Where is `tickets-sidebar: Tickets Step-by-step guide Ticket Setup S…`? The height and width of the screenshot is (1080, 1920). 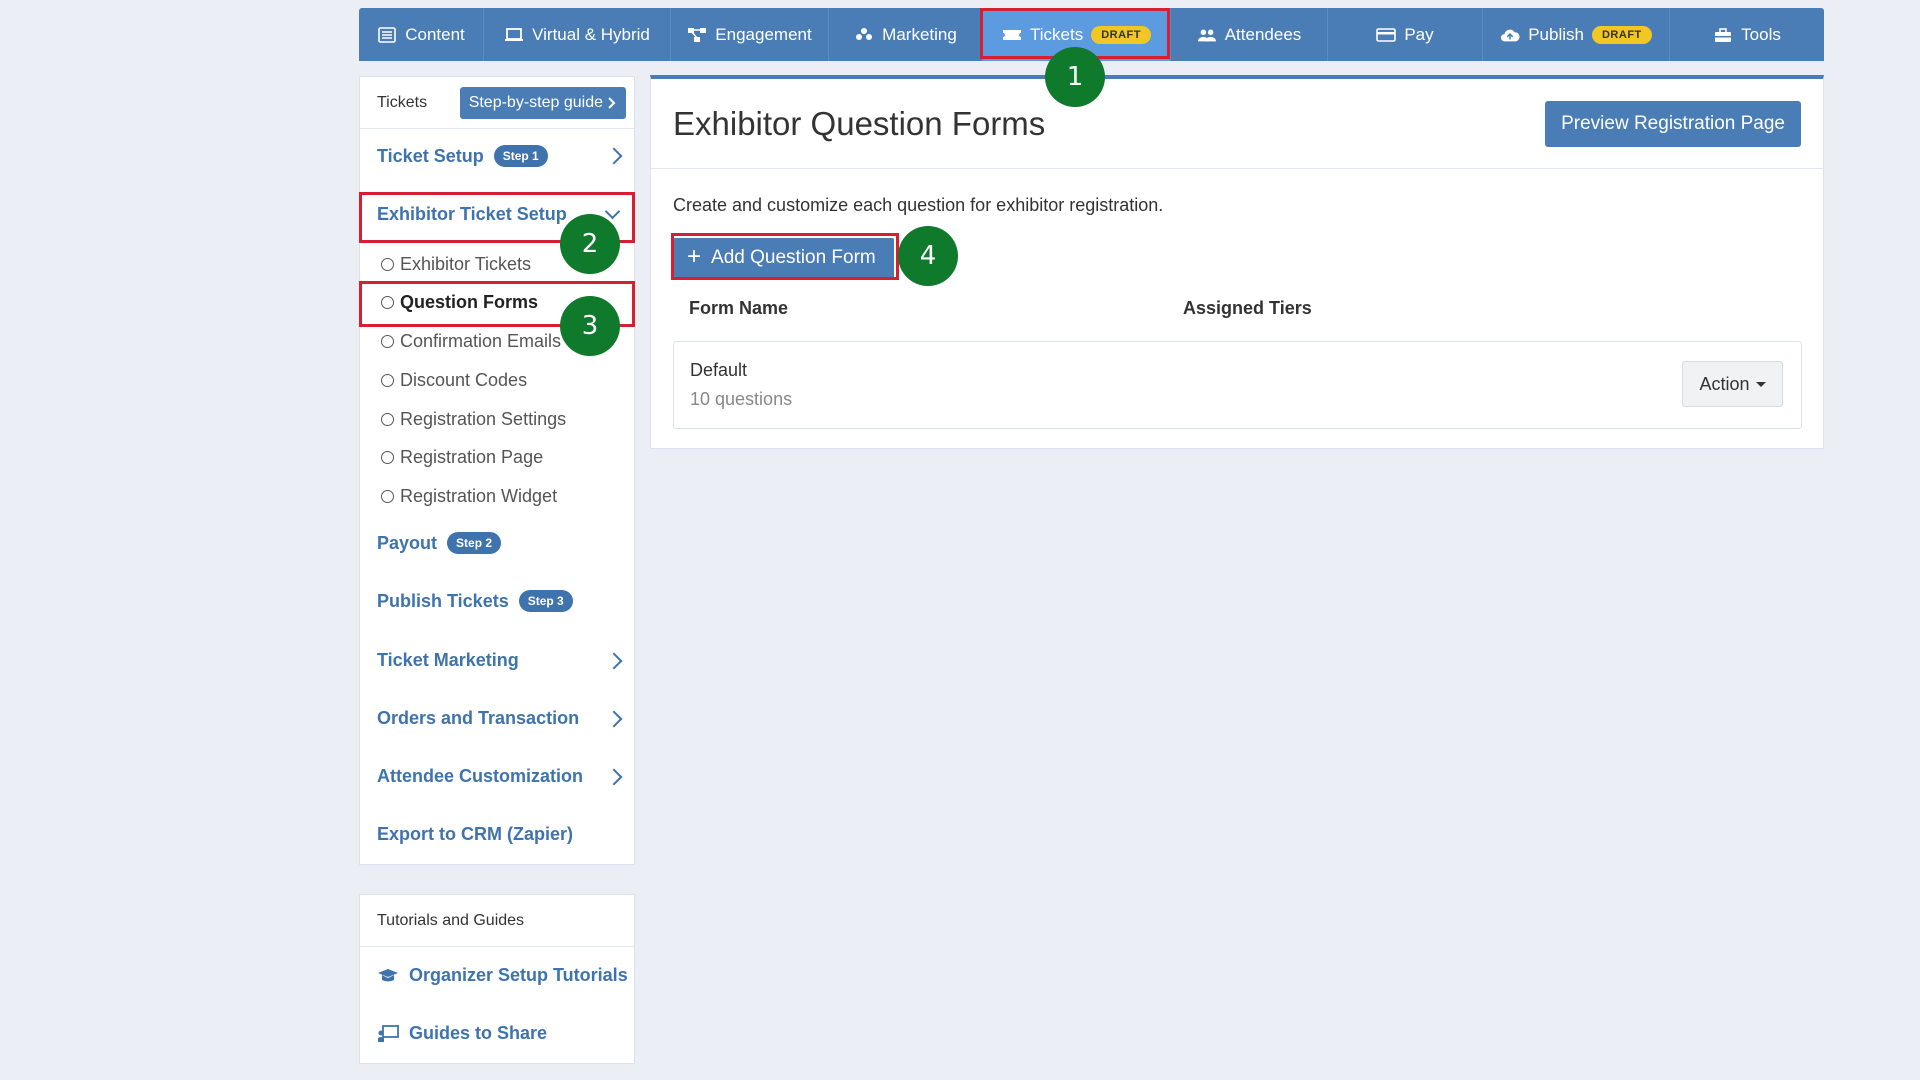 tickets-sidebar: Tickets Step-by-step guide Ticket Setup S… is located at coordinates (497, 470).